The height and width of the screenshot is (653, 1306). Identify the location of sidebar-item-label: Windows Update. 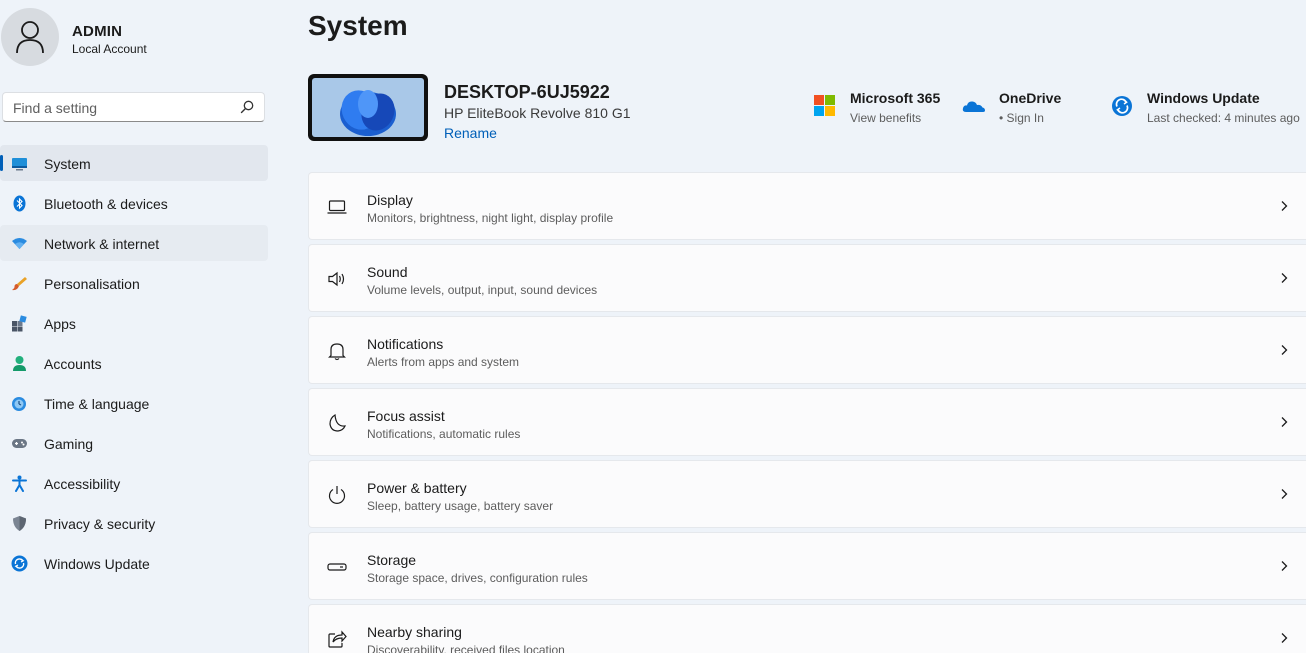
(97, 564).